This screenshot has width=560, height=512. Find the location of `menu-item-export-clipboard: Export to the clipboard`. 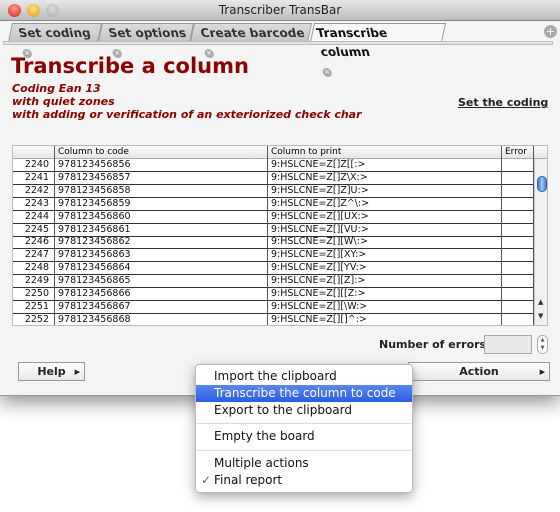

menu-item-export-clipboard: Export to the clipboard is located at coordinates (304, 410).